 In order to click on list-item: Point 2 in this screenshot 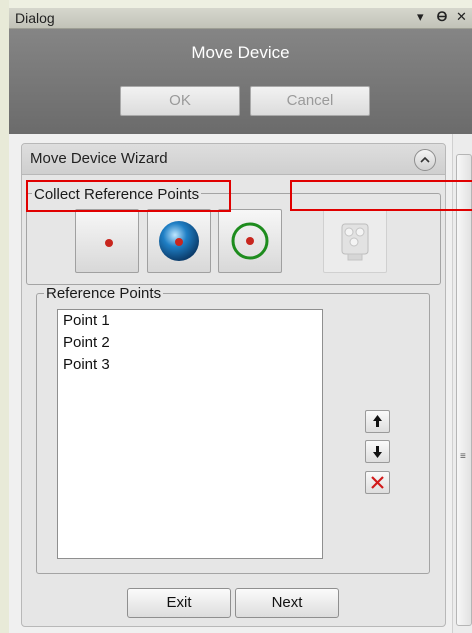, I will do `click(190, 343)`.